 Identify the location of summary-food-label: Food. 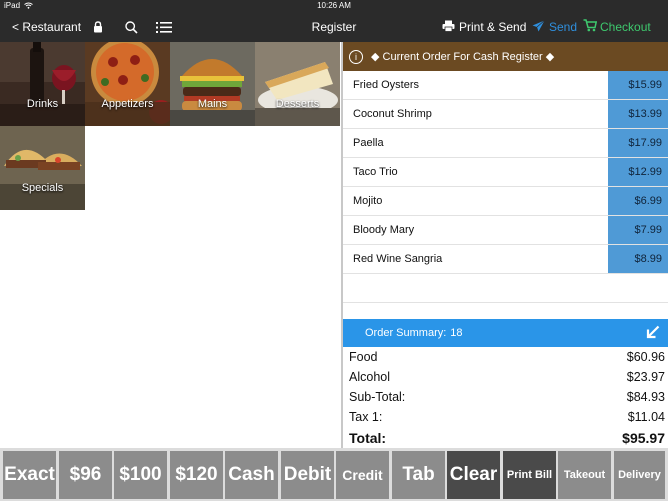
(363, 357).